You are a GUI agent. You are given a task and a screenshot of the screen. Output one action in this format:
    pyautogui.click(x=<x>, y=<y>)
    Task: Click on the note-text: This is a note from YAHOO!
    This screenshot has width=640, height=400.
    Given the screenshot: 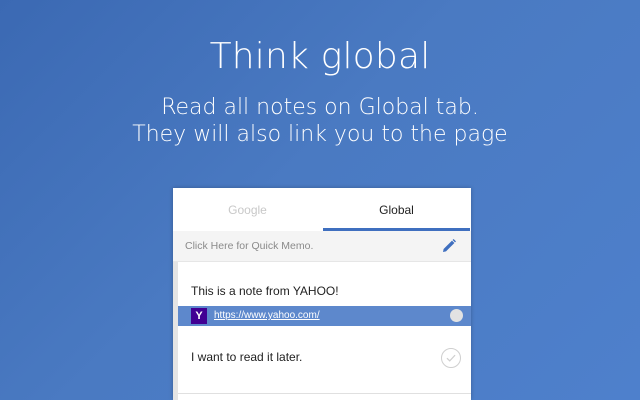 What is the action you would take?
    pyautogui.click(x=265, y=291)
    